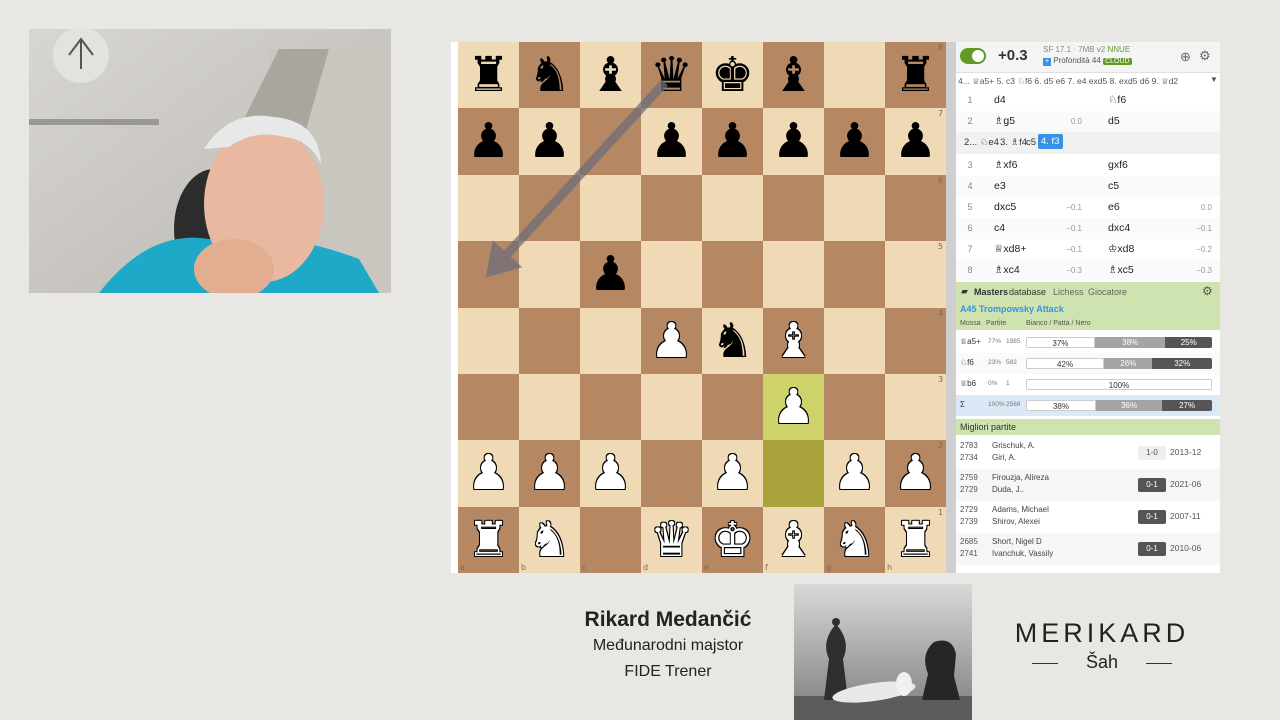 The height and width of the screenshot is (720, 1280). What do you see at coordinates (1113, 186) in the screenshot?
I see `black-move: c5` at bounding box center [1113, 186].